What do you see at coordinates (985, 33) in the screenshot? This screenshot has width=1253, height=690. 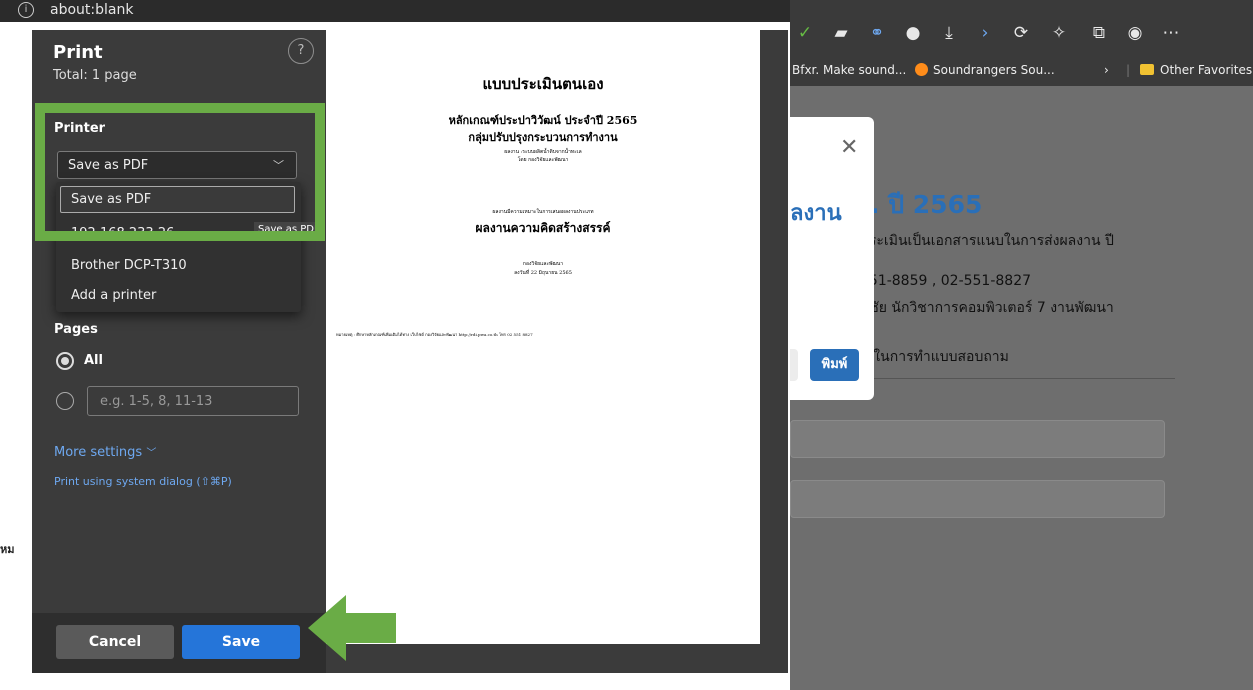 I see `forward-chevron-icon: ›` at bounding box center [985, 33].